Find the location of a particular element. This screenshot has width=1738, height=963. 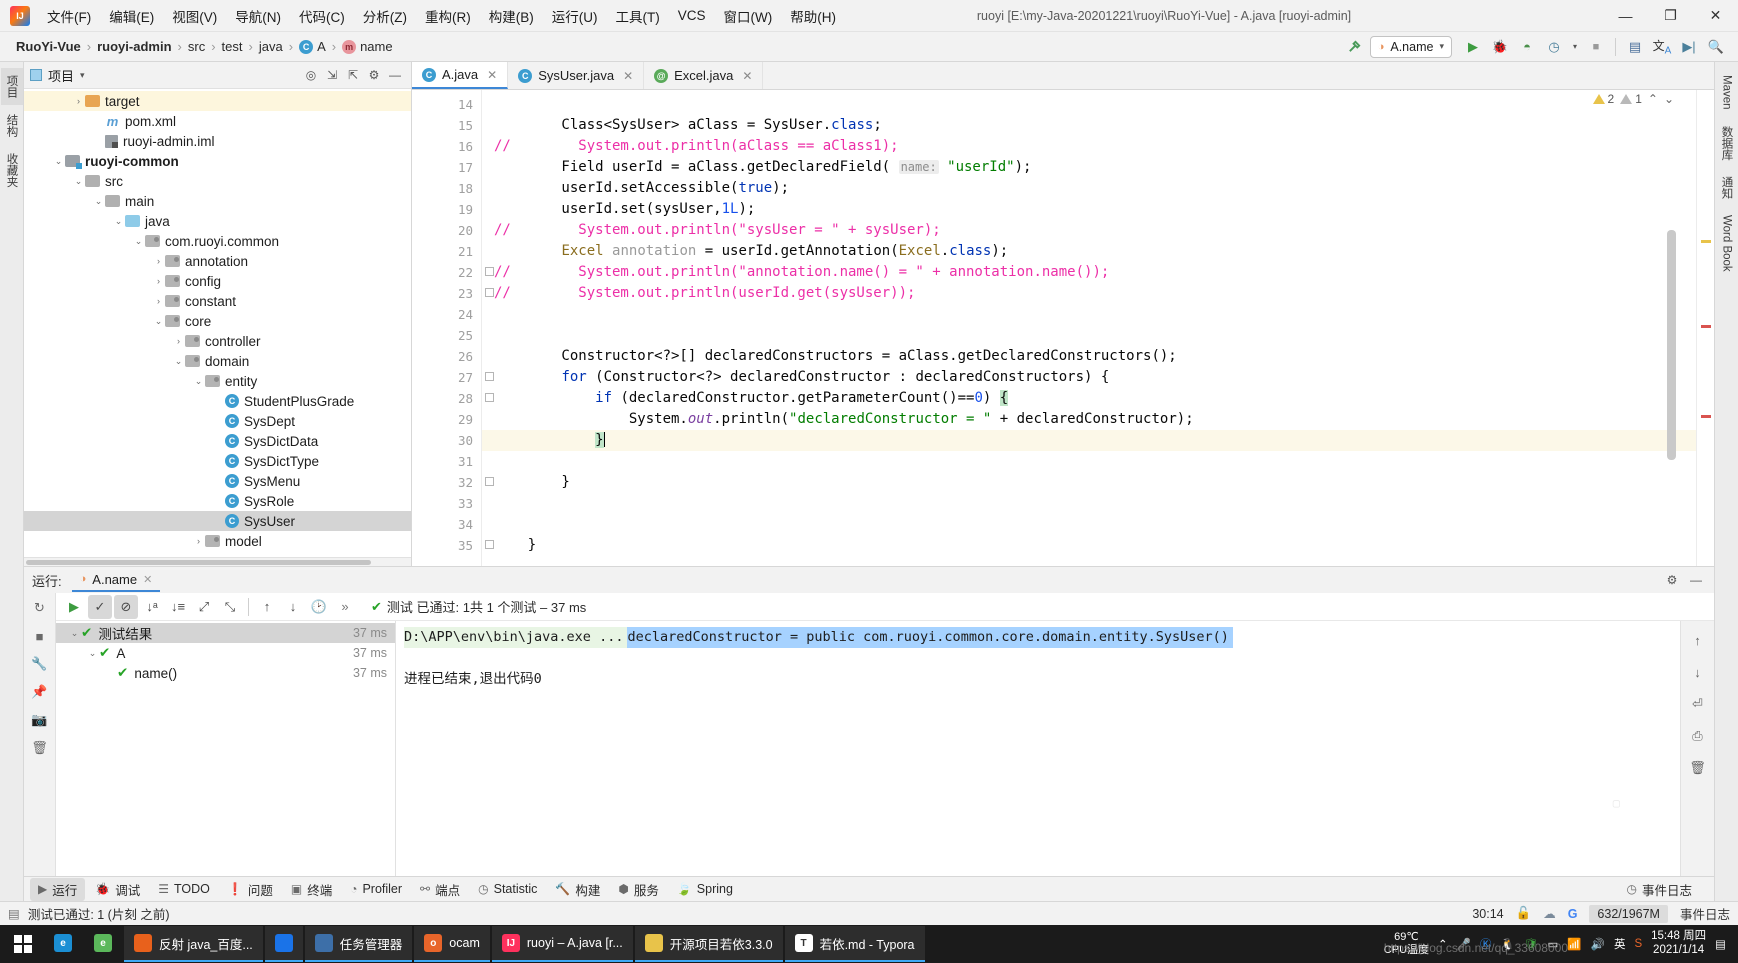

weak-warning-badge: 1 is located at coordinates (1631, 99).